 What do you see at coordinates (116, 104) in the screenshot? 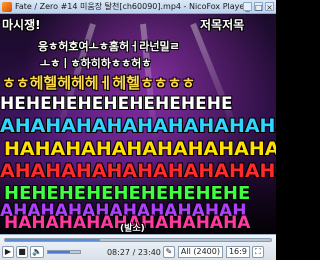
I see `comment: HEHEHEHEHEHEHEHEHE` at bounding box center [116, 104].